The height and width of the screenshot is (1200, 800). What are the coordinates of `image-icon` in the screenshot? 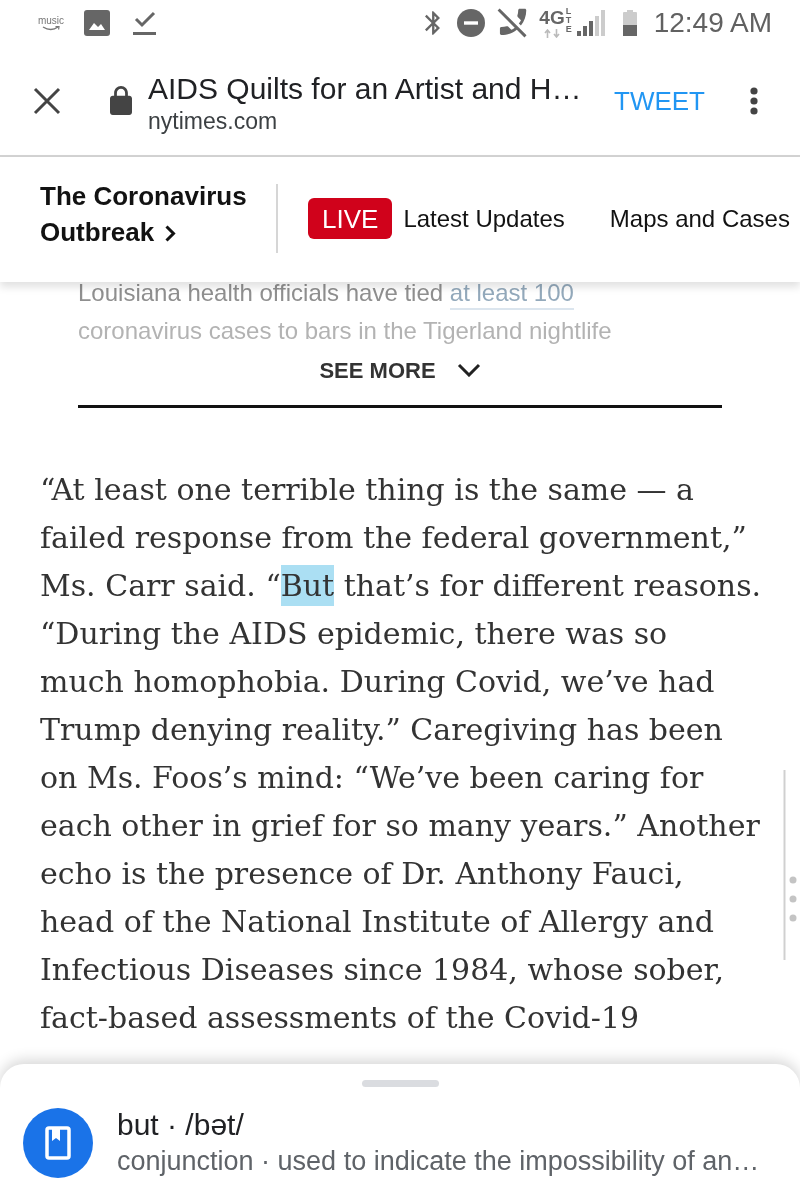 It's located at (97, 23).